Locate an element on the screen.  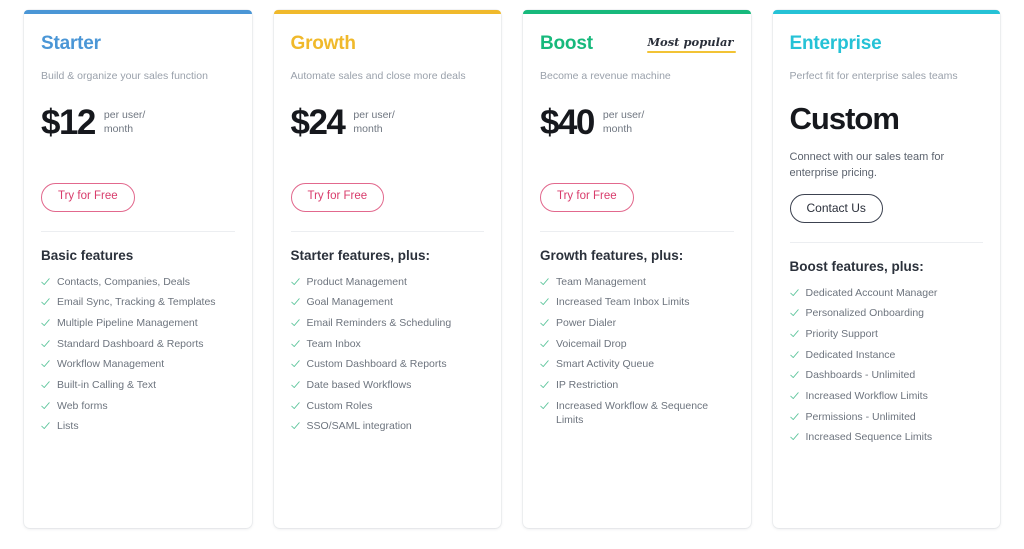
features-title: Growth features, plus: is located at coordinates (612, 256).